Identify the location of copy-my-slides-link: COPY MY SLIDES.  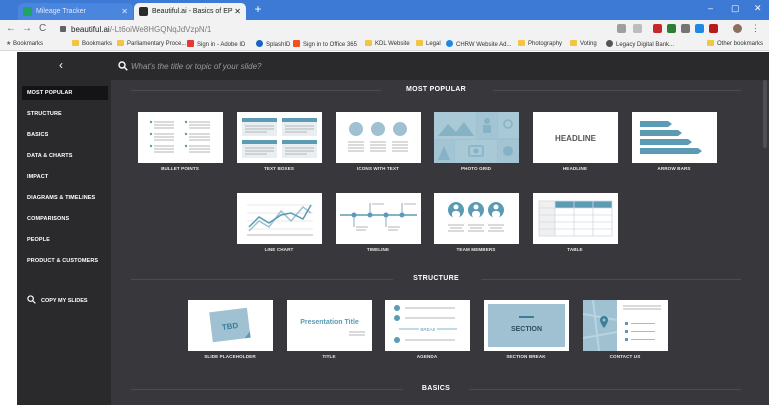
(57, 299).